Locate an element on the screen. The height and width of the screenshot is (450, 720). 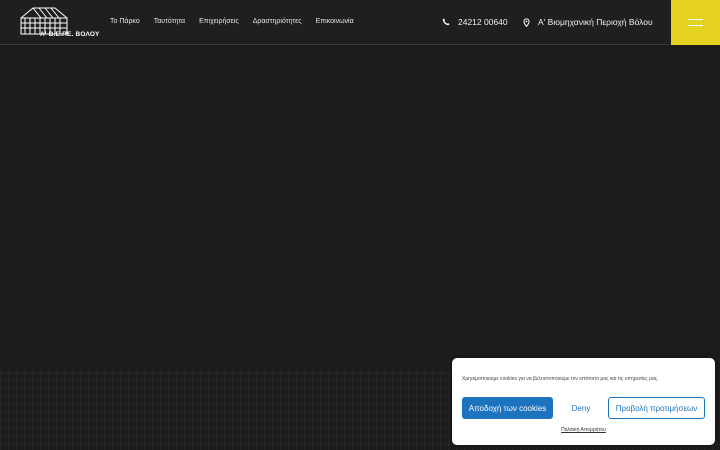
hamburger-menu-button is located at coordinates (695, 22).